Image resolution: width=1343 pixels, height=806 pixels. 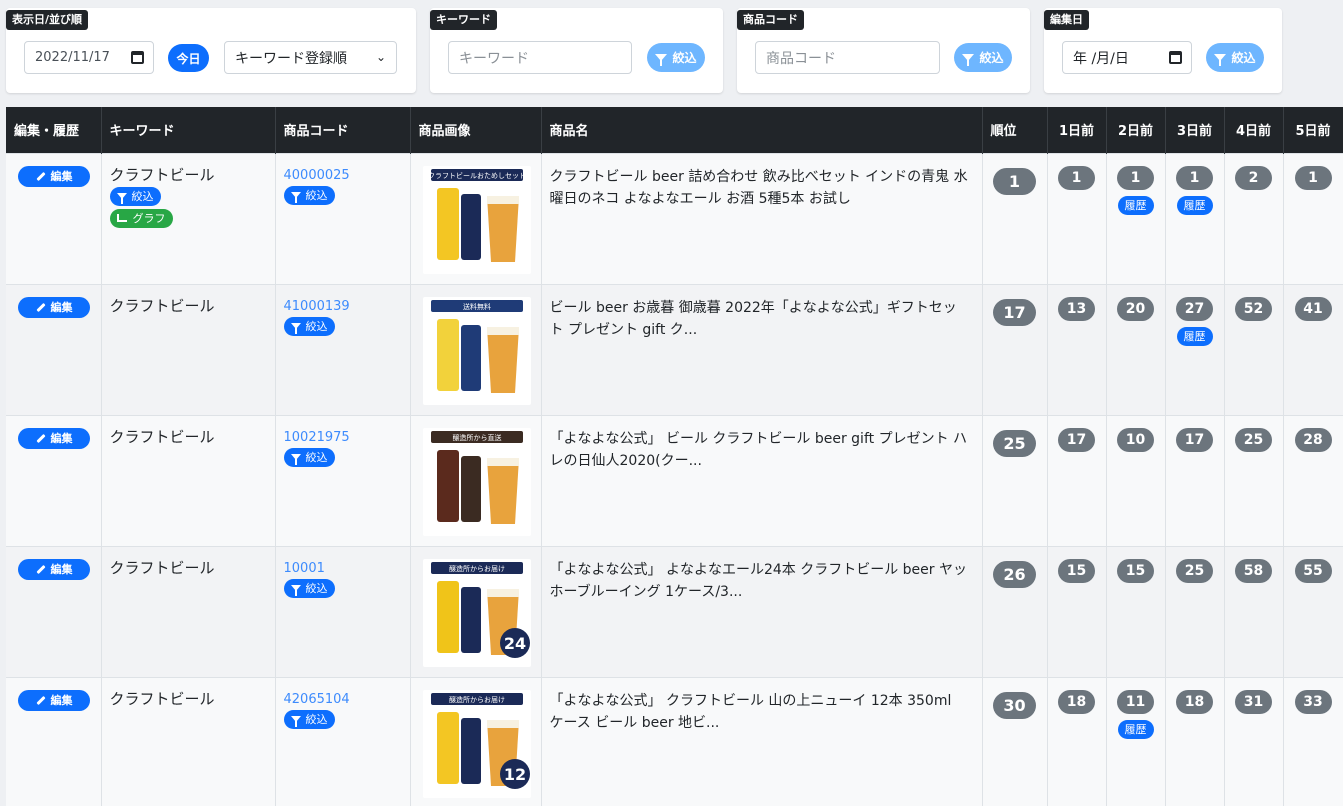 What do you see at coordinates (343, 437) in the screenshot?
I see `product-code-link: 10021975` at bounding box center [343, 437].